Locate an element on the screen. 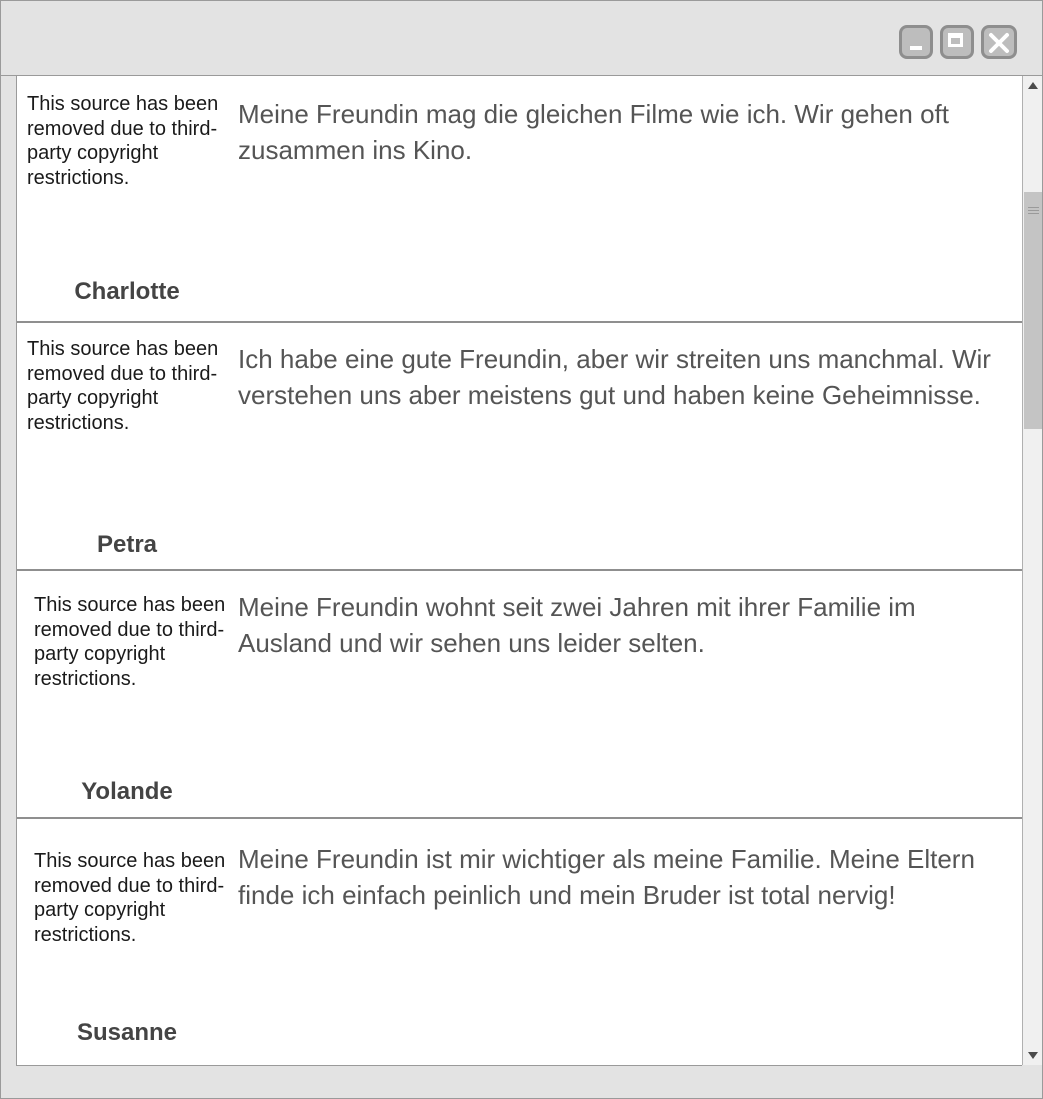 This screenshot has height=1099, width=1043. scroll-up-arrow-icon is located at coordinates (1033, 85).